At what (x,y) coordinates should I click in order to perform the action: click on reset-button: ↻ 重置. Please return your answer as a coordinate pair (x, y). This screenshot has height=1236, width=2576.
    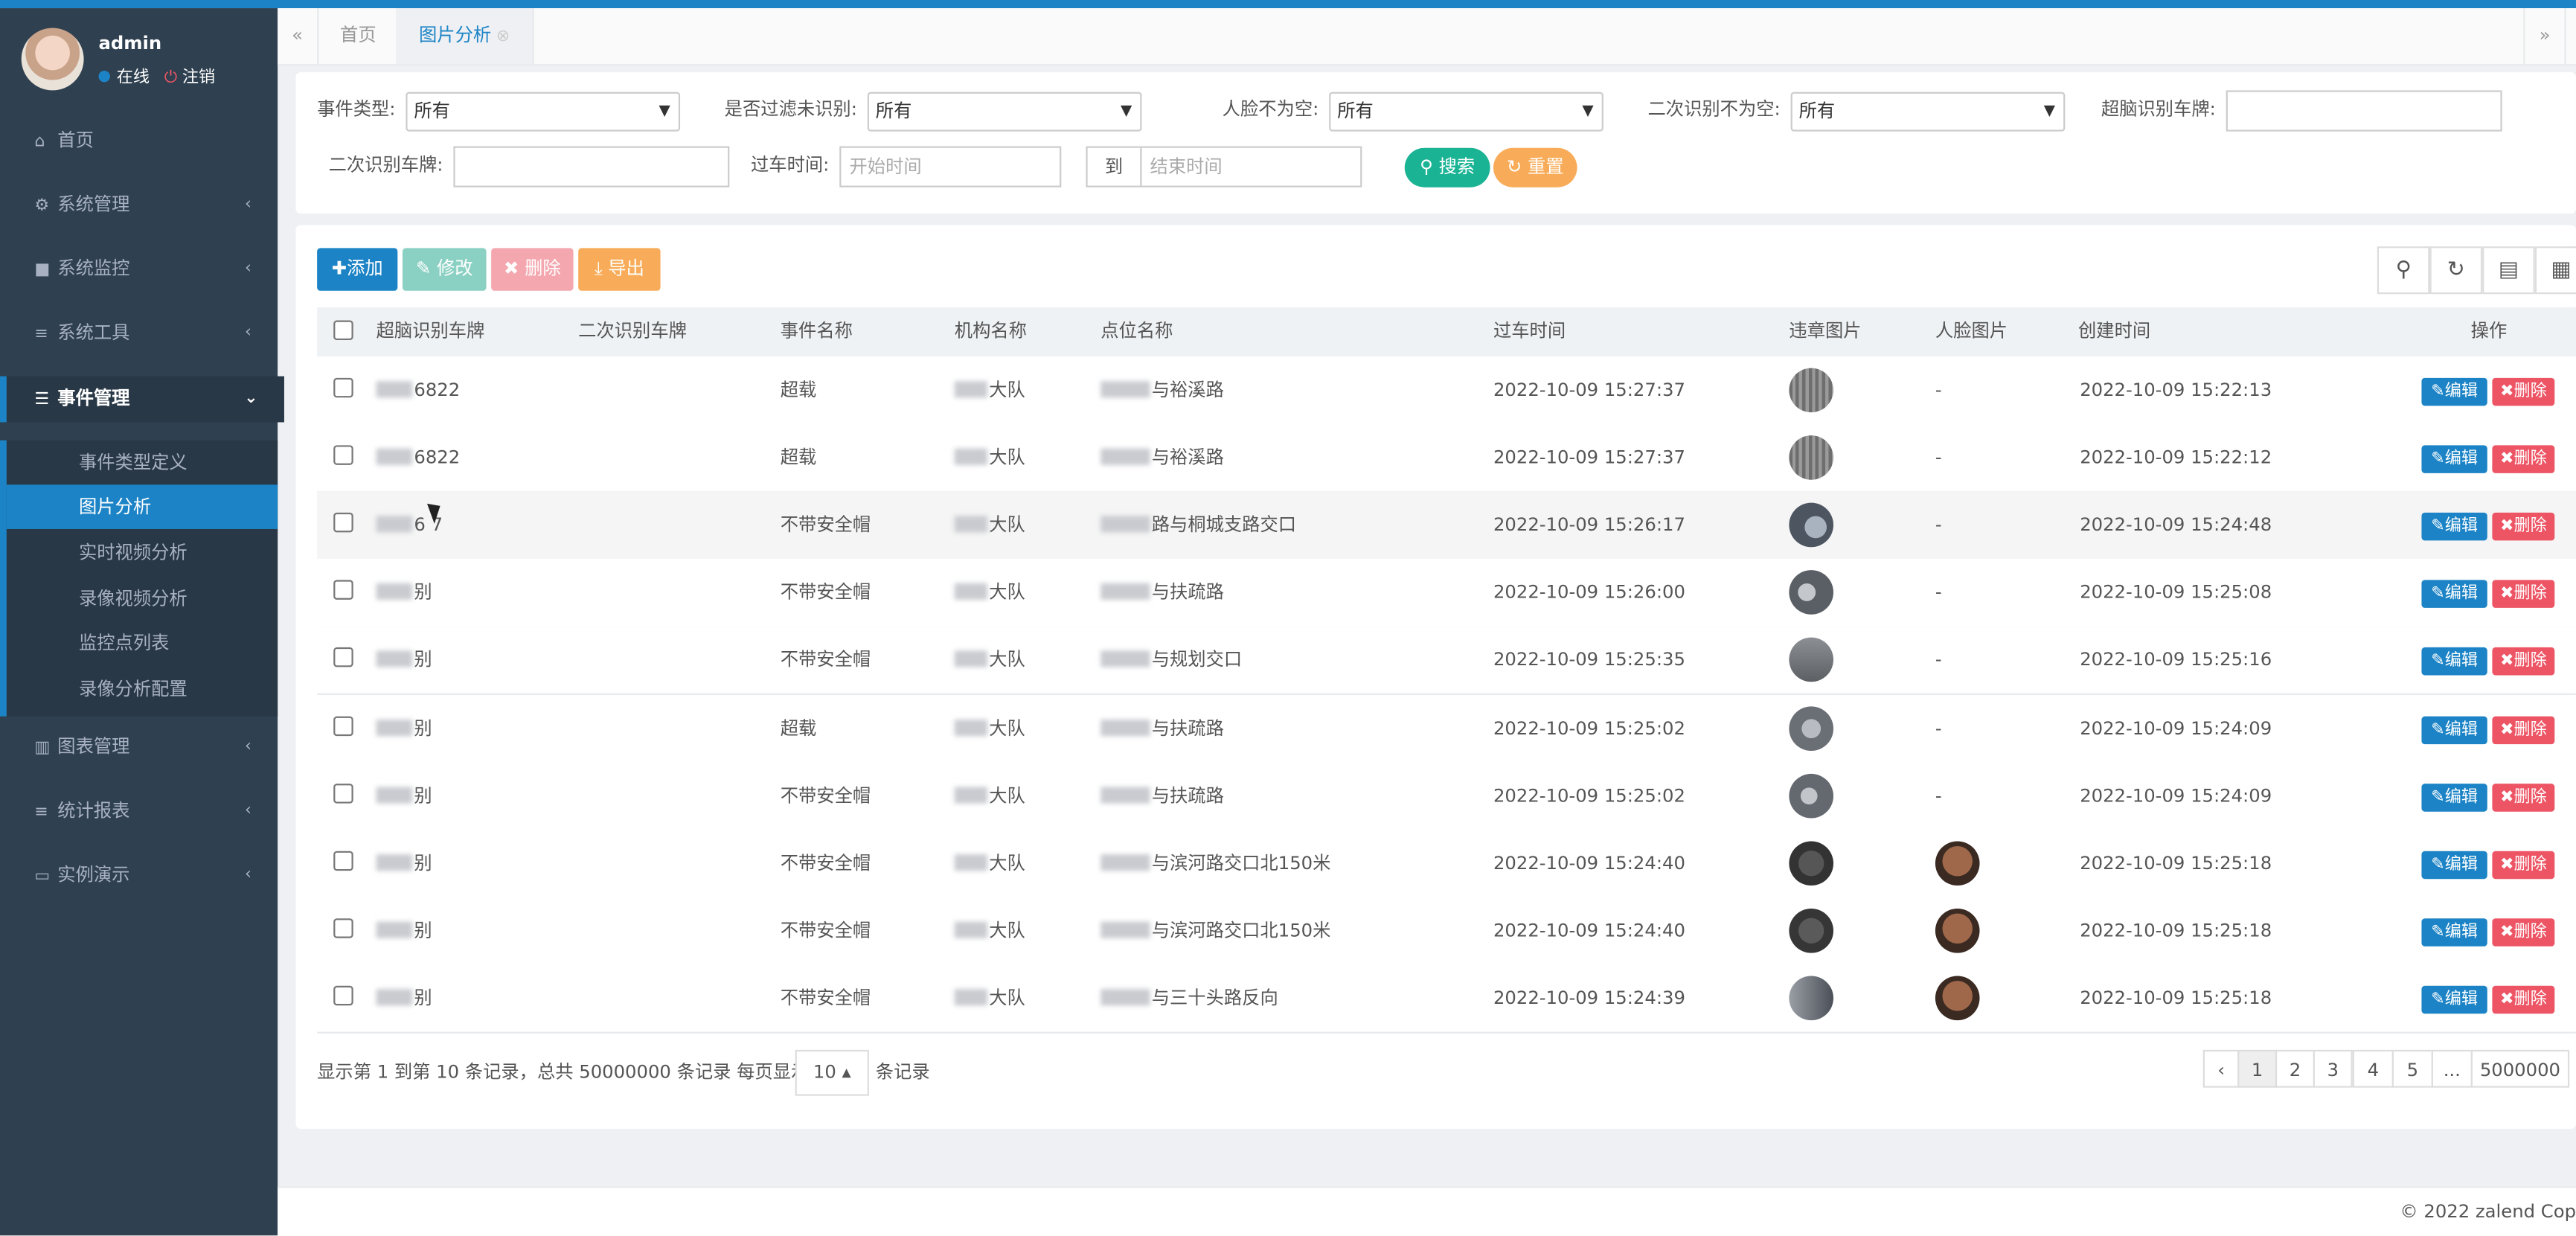
    Looking at the image, I should click on (1535, 167).